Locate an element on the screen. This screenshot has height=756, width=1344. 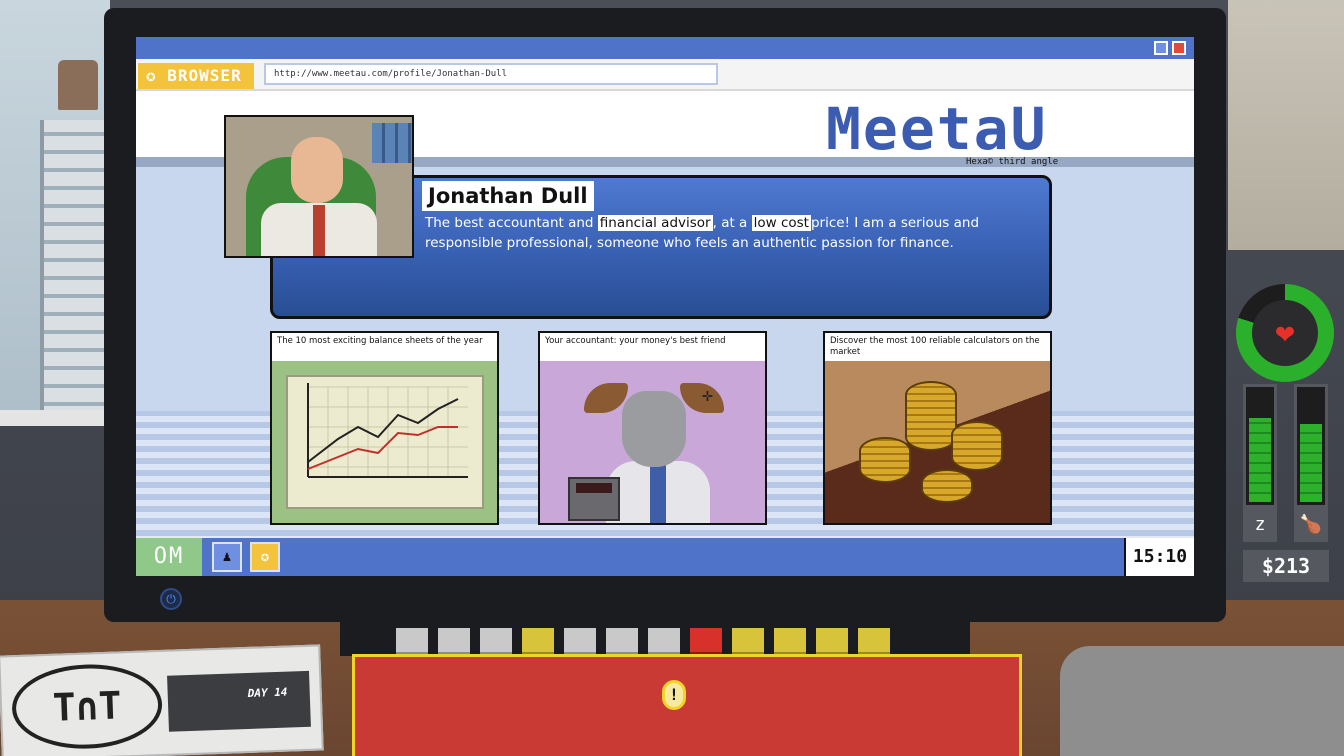
dog-accountant-image is located at coordinates (652, 442).